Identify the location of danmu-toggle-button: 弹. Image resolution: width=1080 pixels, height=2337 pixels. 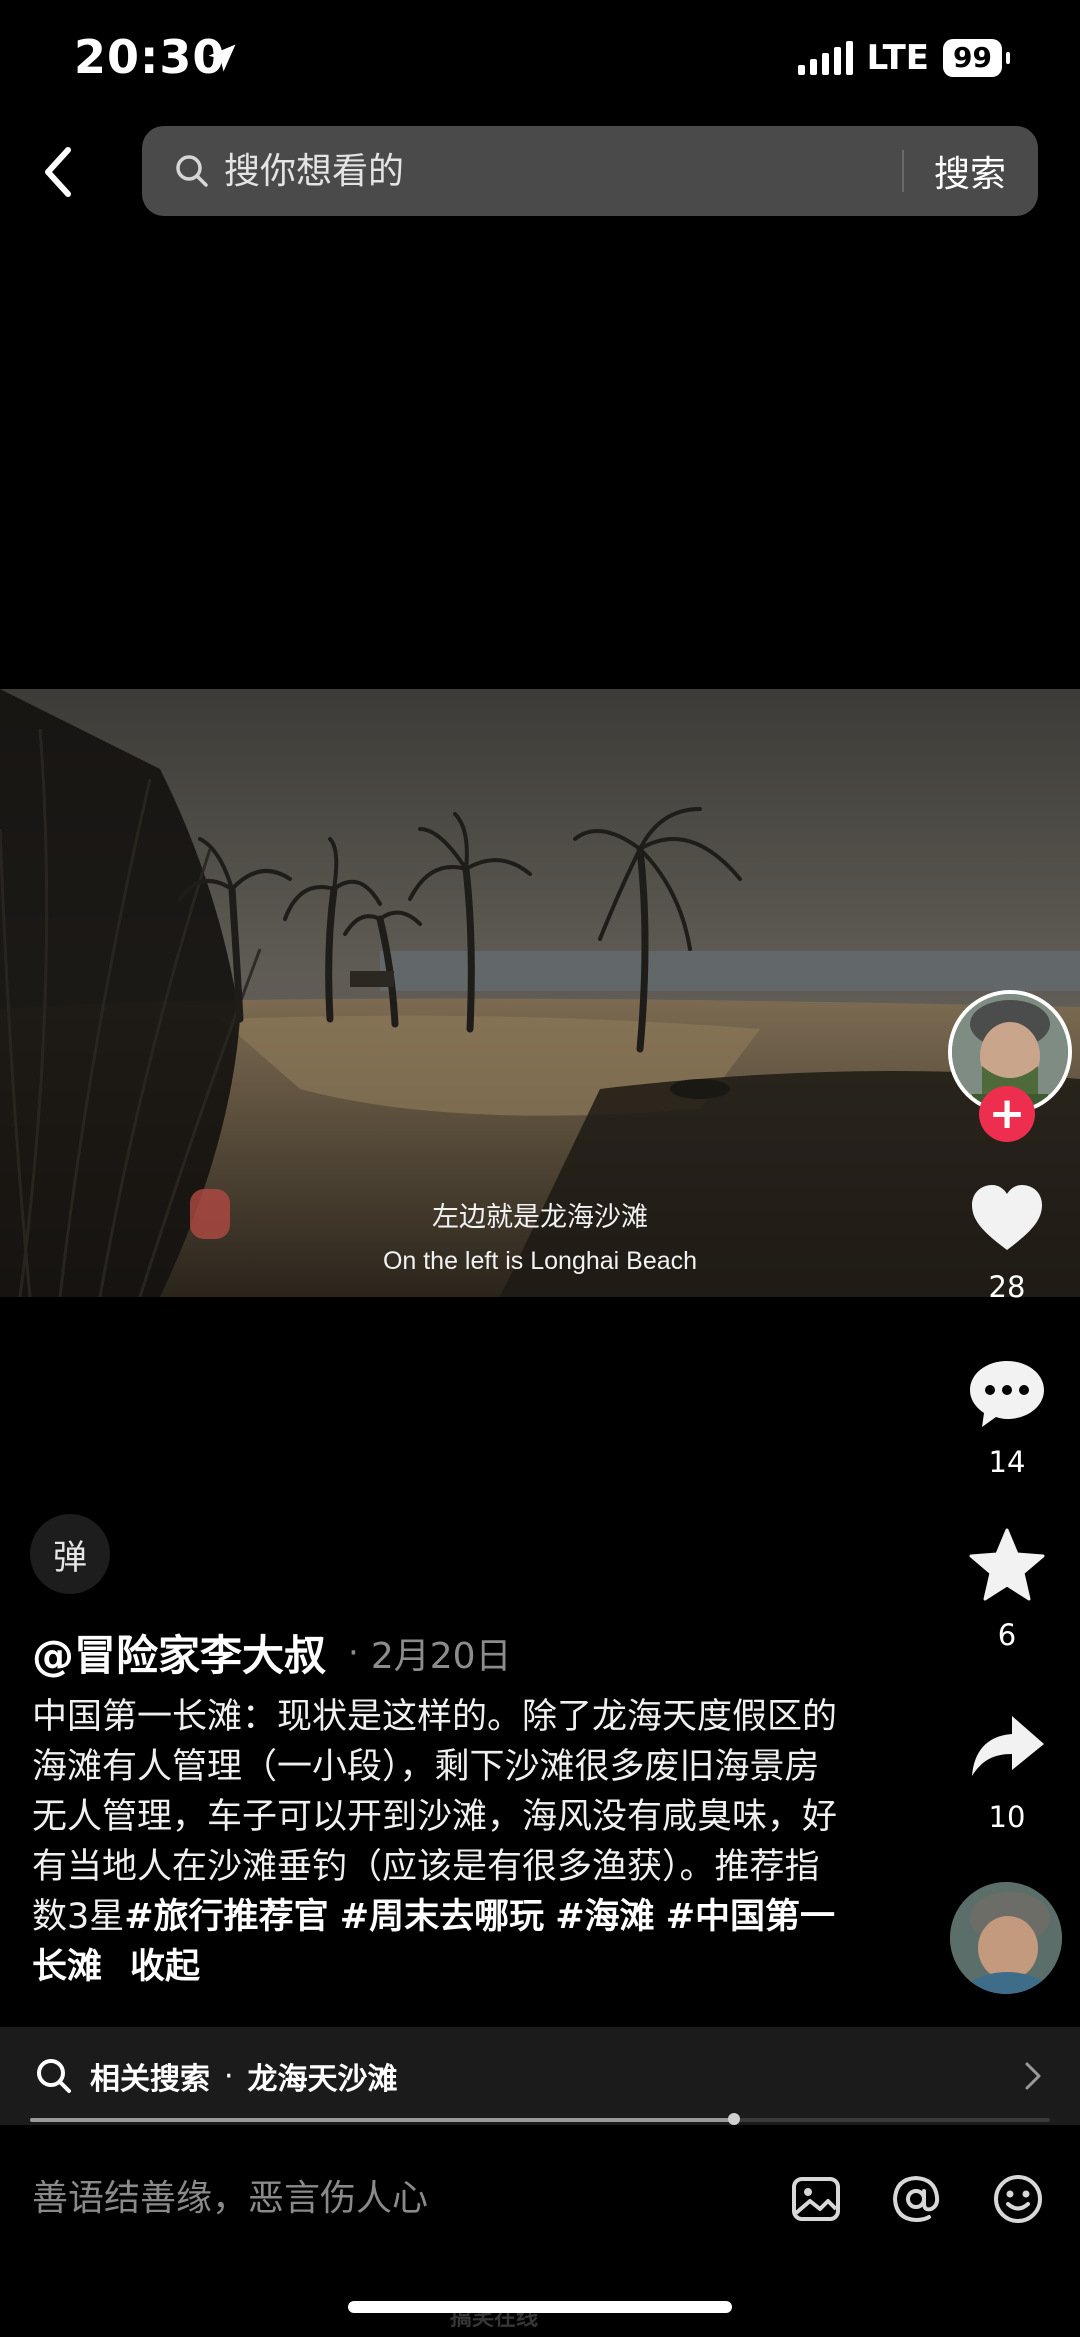
(70, 1554).